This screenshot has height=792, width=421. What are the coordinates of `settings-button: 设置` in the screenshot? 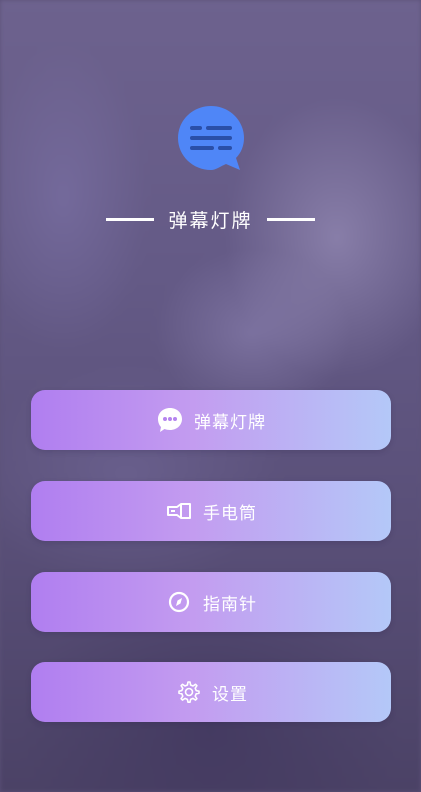 It's located at (211, 692).